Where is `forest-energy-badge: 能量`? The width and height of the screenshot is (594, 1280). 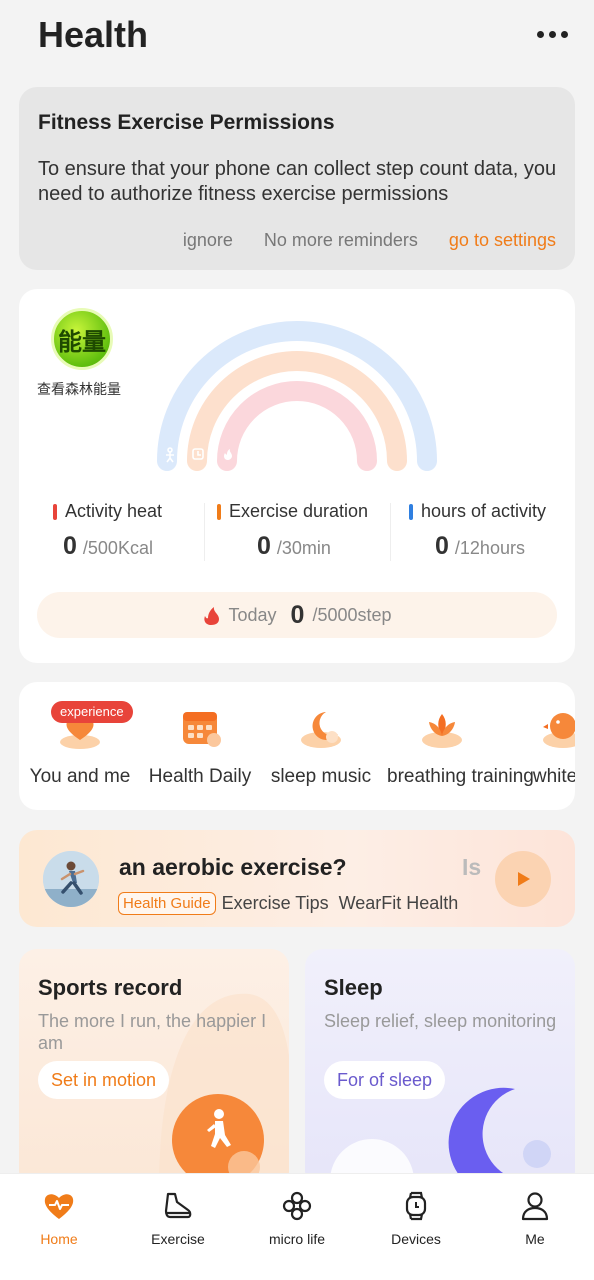 forest-energy-badge: 能量 is located at coordinates (82, 339).